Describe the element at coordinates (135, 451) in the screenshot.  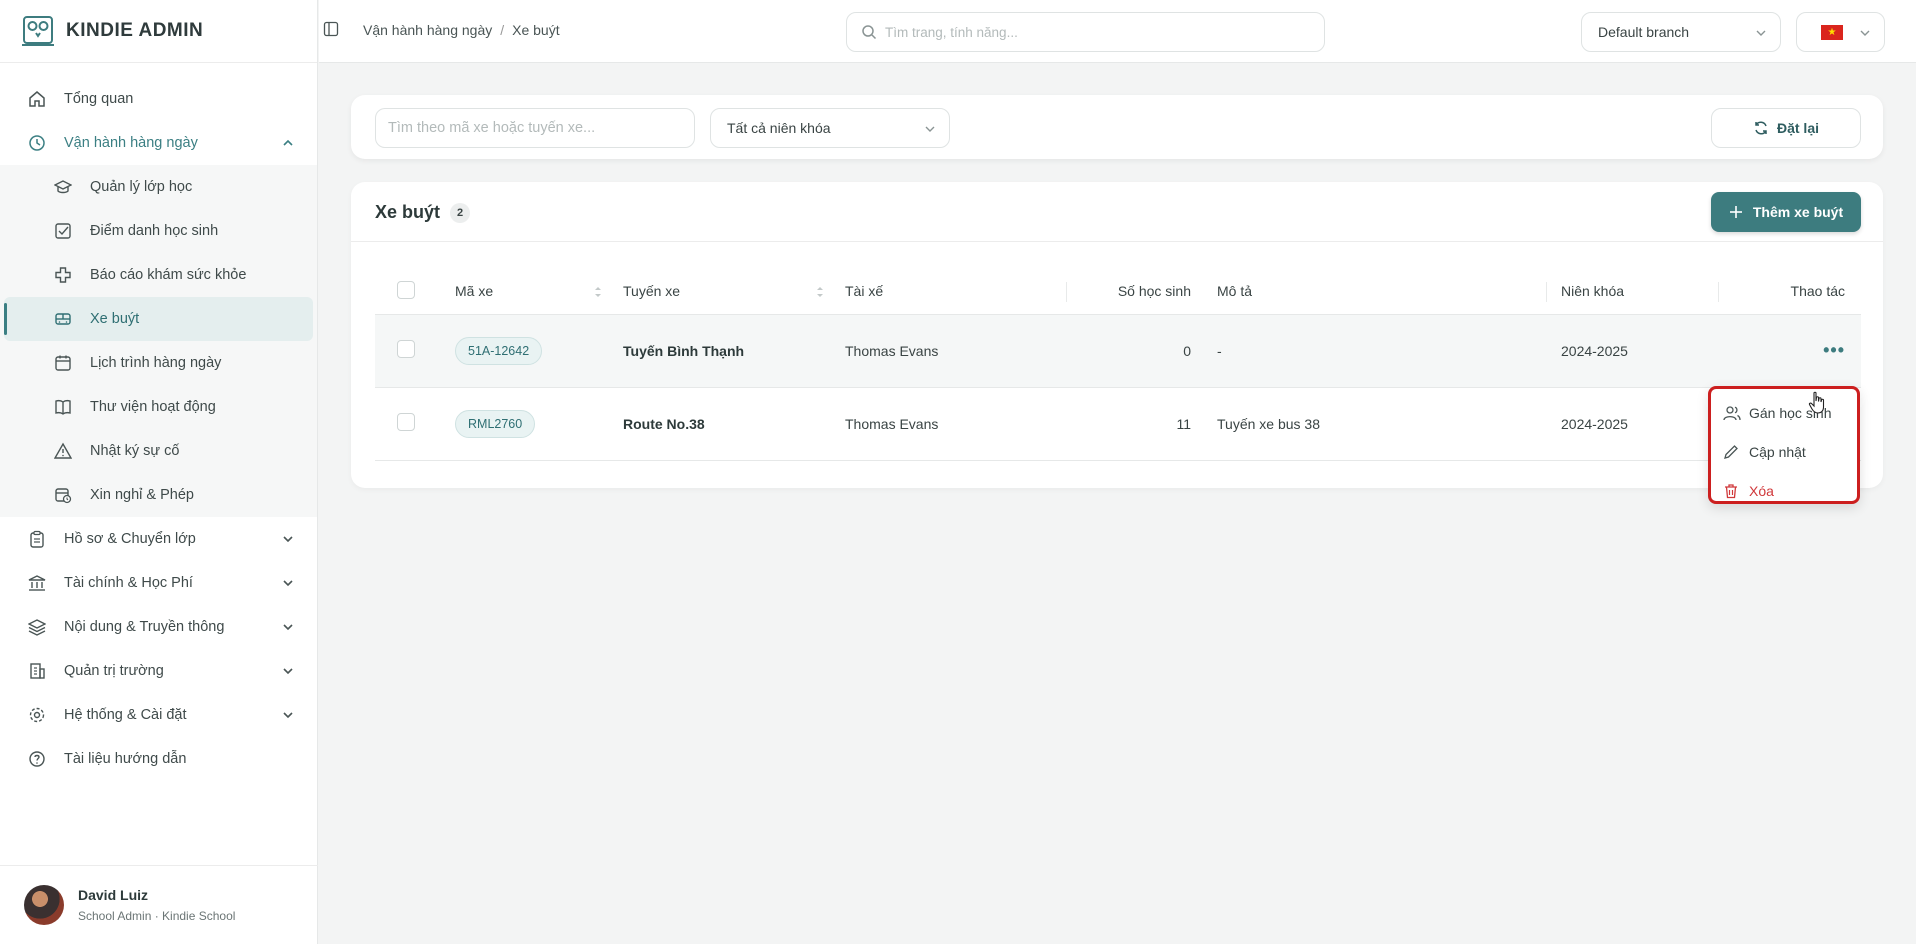
I see `sidebar-item-label: Nhật ký sự cố` at that location.